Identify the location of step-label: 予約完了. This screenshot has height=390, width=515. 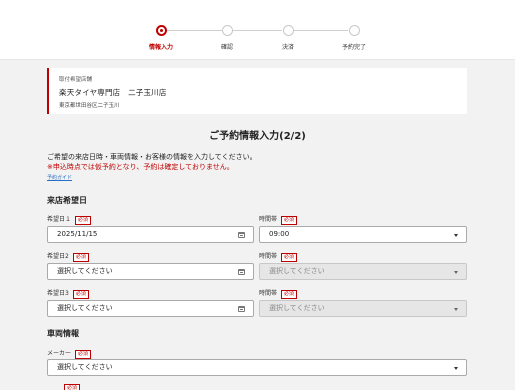
(353, 47).